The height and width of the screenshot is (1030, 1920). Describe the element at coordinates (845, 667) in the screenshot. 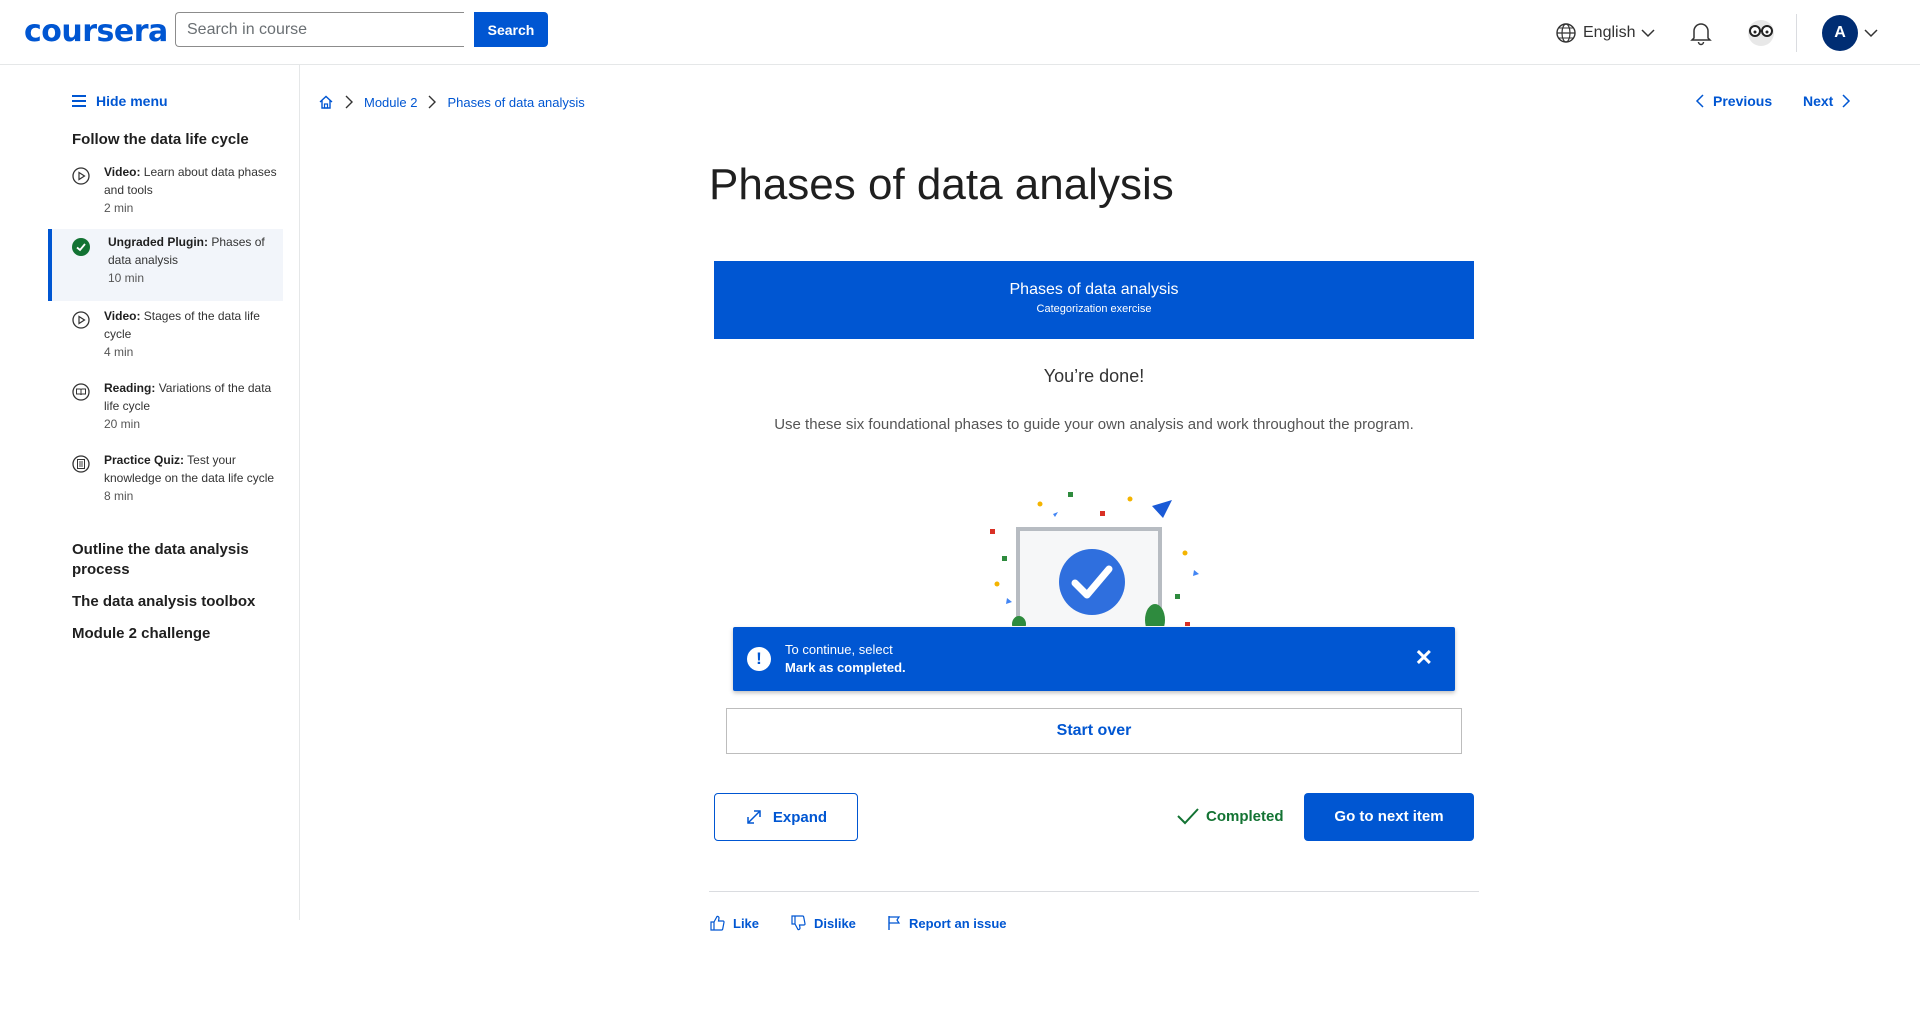

I see `toast-line-2: Mark as completed.` at that location.